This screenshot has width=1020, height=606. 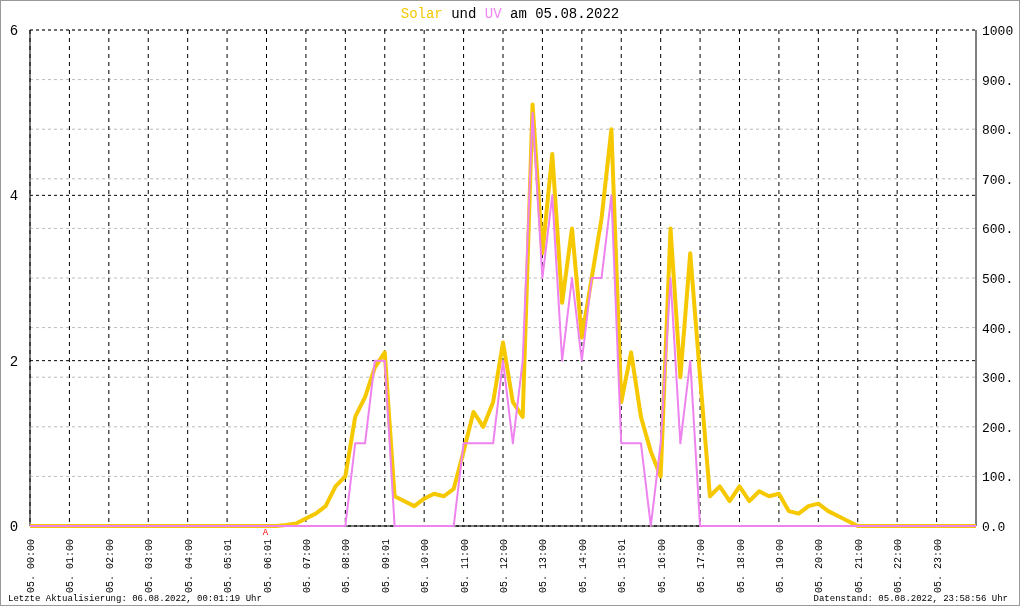 What do you see at coordinates (899, 566) in the screenshot?
I see `axis-tick-label: 05. 22:00` at bounding box center [899, 566].